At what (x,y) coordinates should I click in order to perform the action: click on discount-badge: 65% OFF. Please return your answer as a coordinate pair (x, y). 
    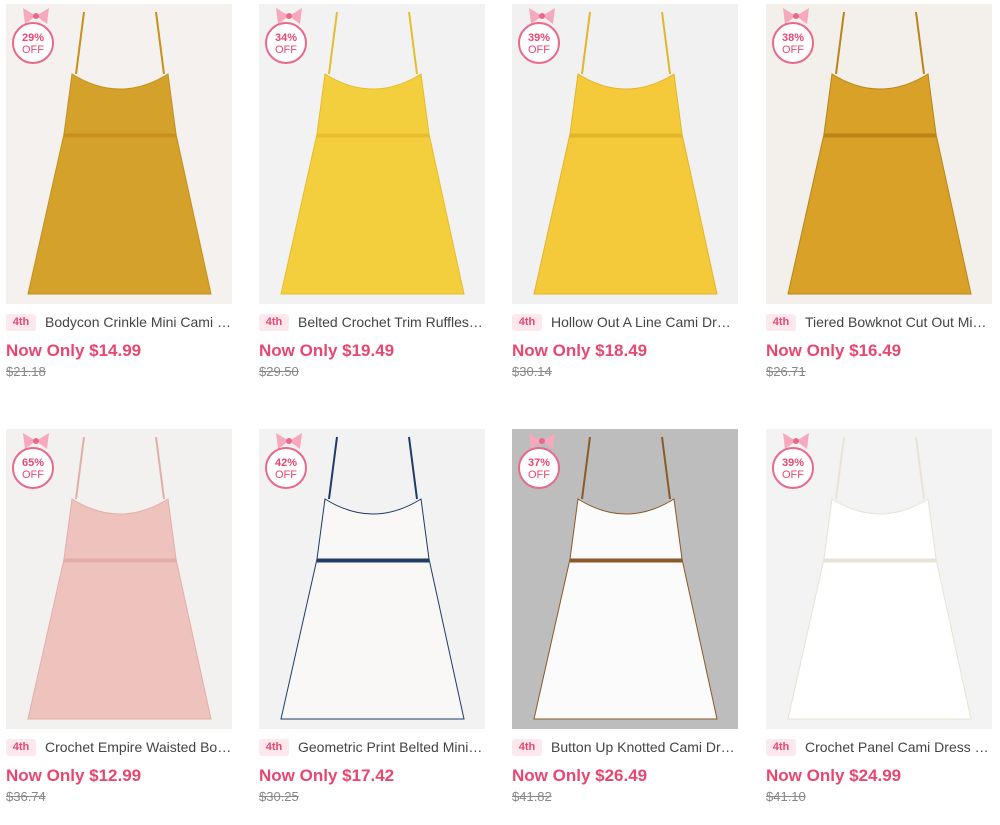
    Looking at the image, I should click on (33, 468).